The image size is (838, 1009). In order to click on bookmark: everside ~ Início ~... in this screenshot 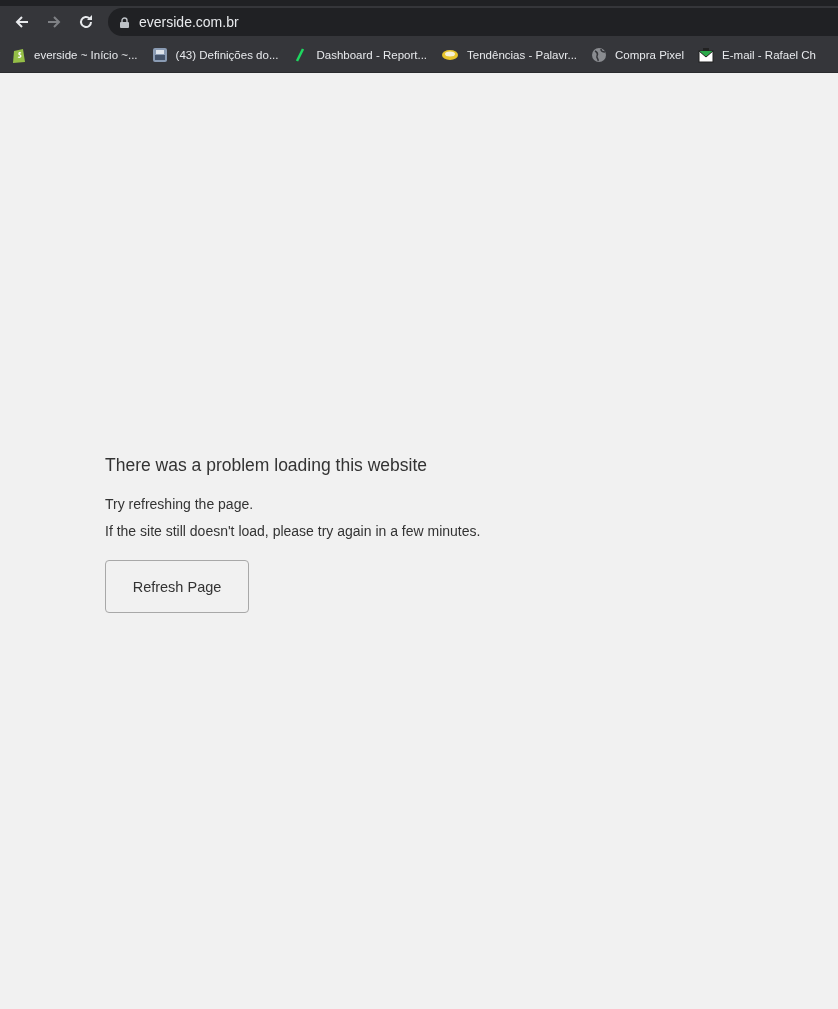, I will do `click(75, 55)`.